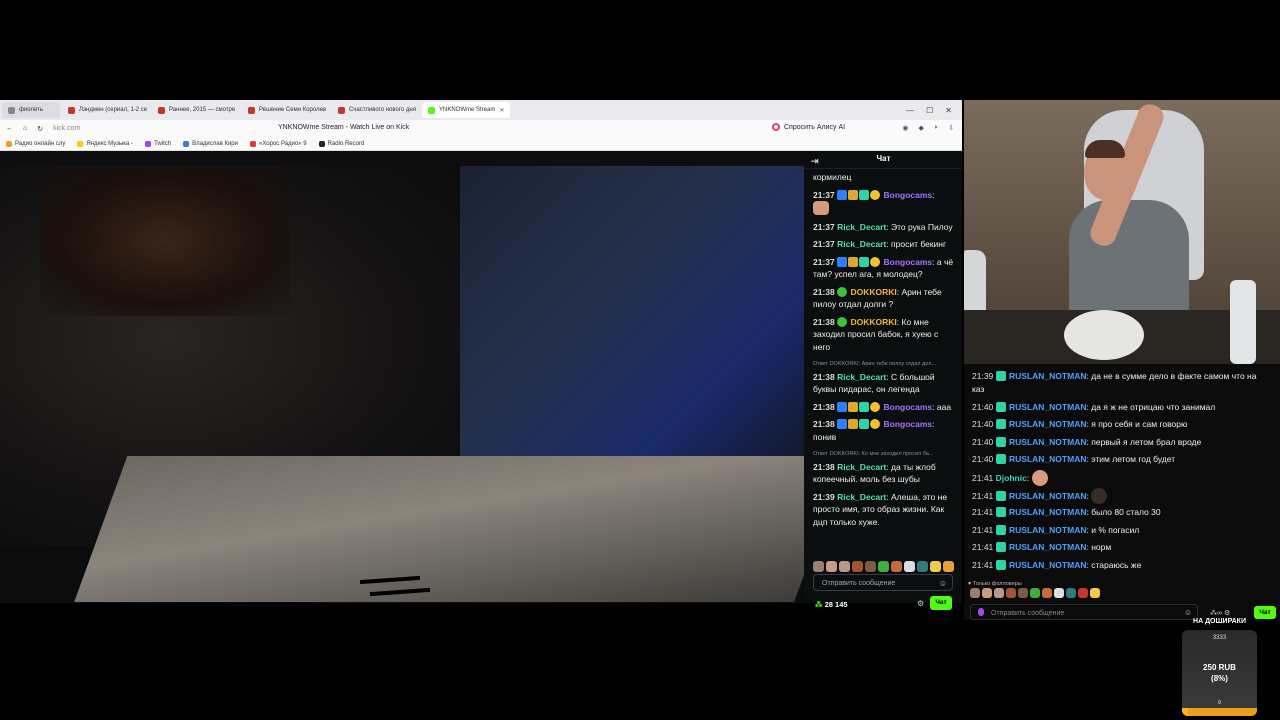 This screenshot has width=1280, height=720. What do you see at coordinates (11, 110) in the screenshot?
I see `tab-favicon` at bounding box center [11, 110].